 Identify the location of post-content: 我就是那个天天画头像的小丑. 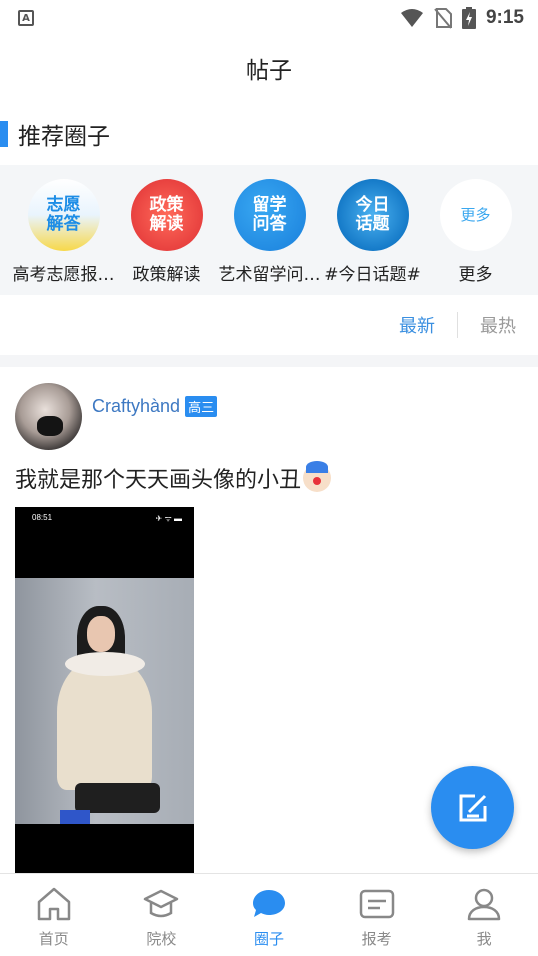
(173, 477).